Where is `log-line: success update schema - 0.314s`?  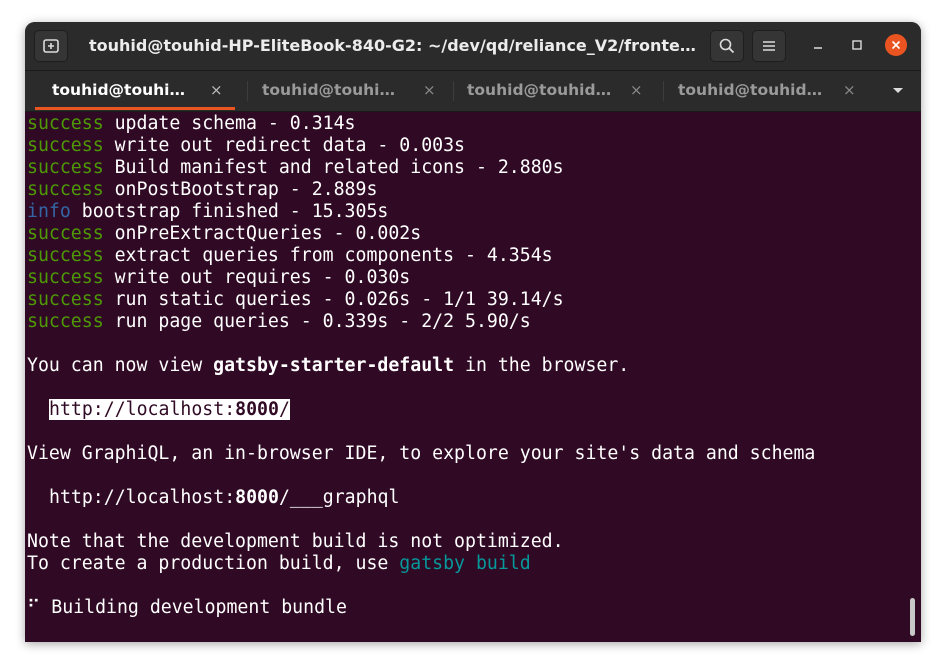 log-line: success update schema - 0.314s is located at coordinates (191, 124).